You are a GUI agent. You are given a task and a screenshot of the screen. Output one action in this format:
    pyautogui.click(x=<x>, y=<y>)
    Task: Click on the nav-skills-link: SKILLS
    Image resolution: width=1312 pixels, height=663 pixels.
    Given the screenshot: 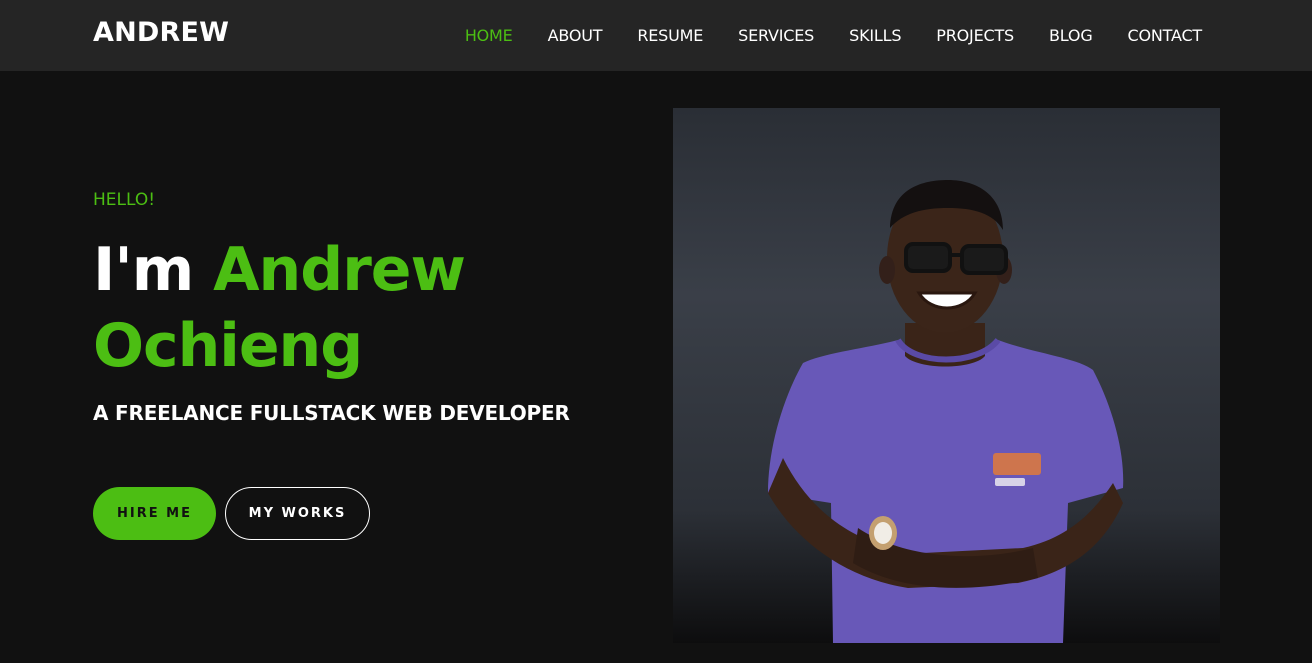 What is the action you would take?
    pyautogui.click(x=875, y=35)
    